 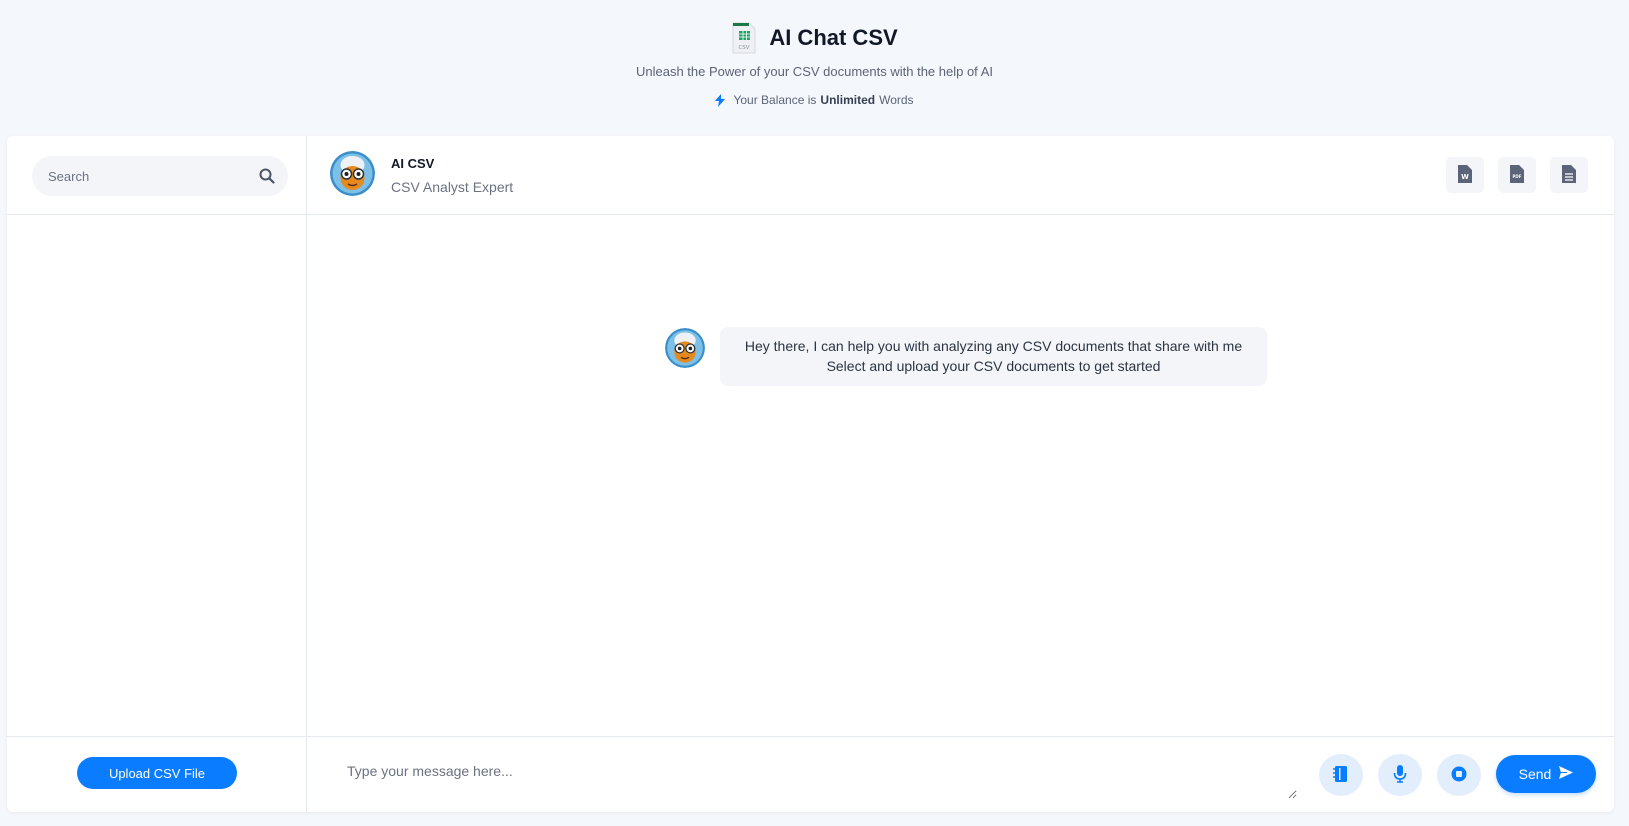 I want to click on prompts-button, so click(x=1341, y=775).